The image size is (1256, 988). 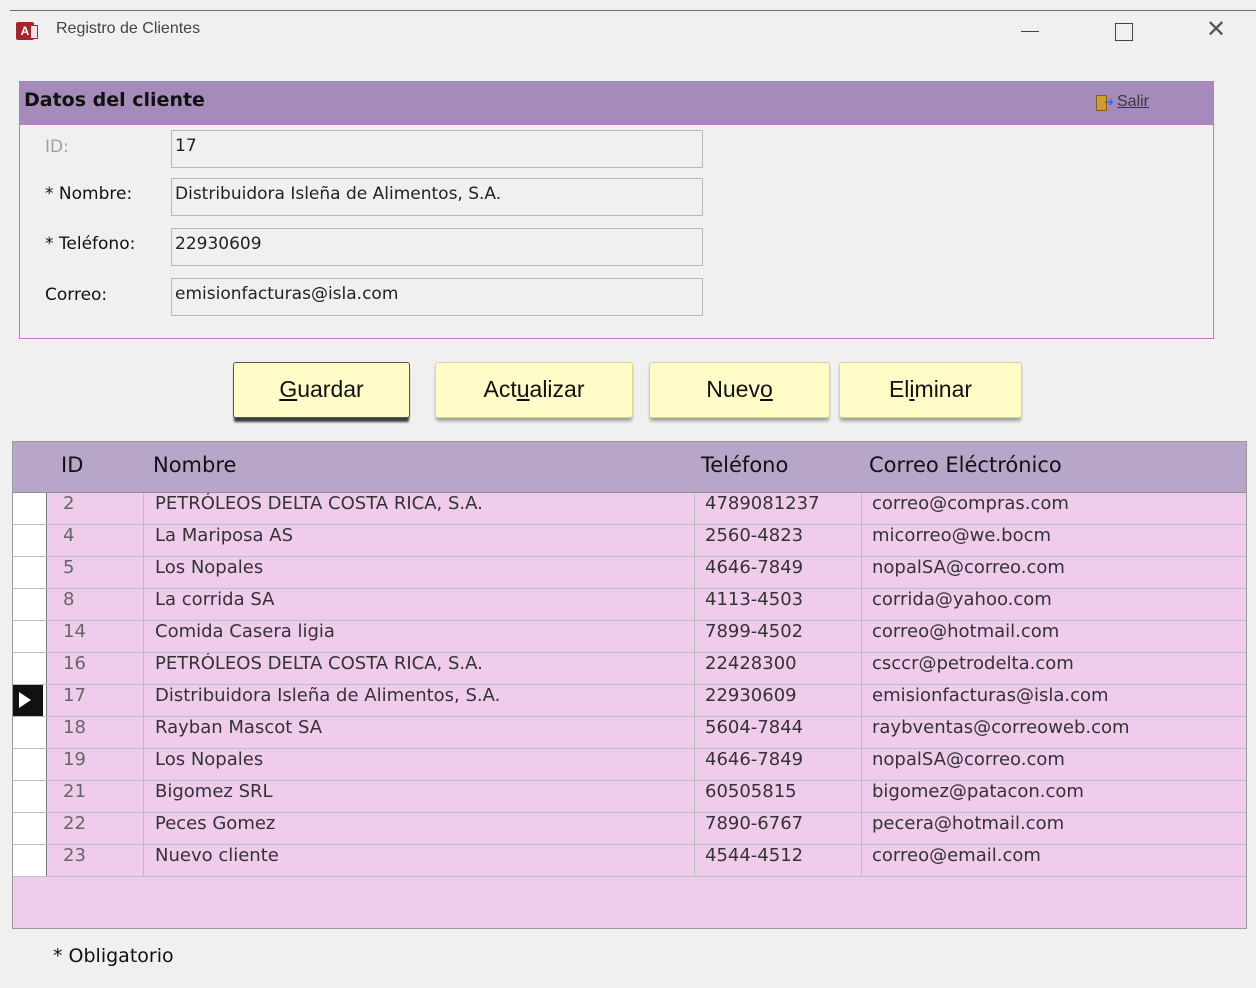 What do you see at coordinates (96, 540) in the screenshot?
I see `row-id-cell: 4` at bounding box center [96, 540].